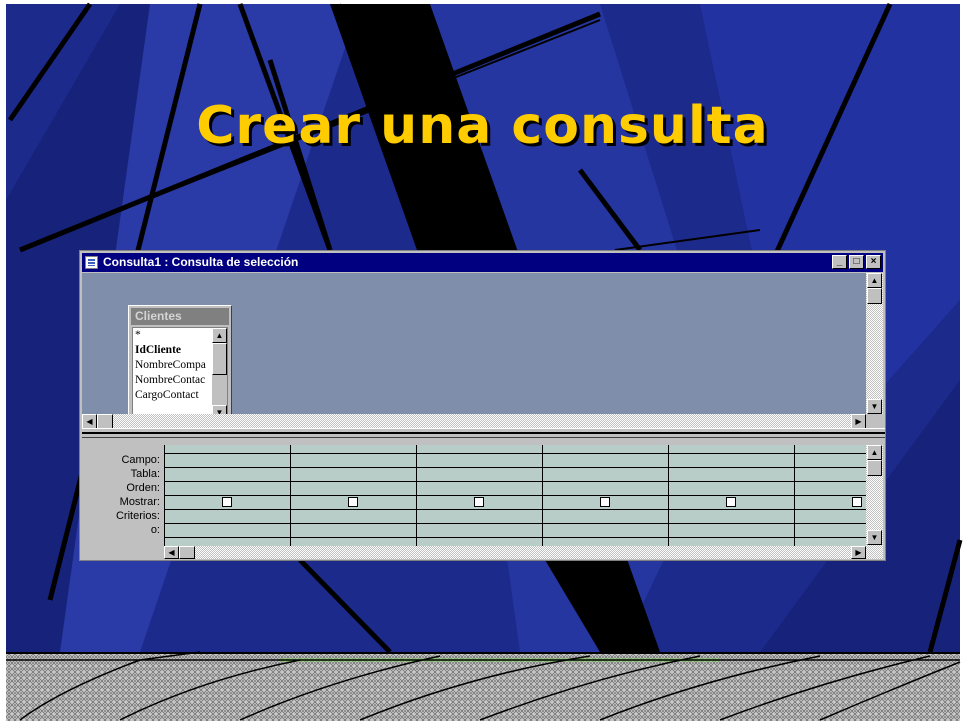  I want to click on table-pane-vscroll: ▲ ▼, so click(874, 343).